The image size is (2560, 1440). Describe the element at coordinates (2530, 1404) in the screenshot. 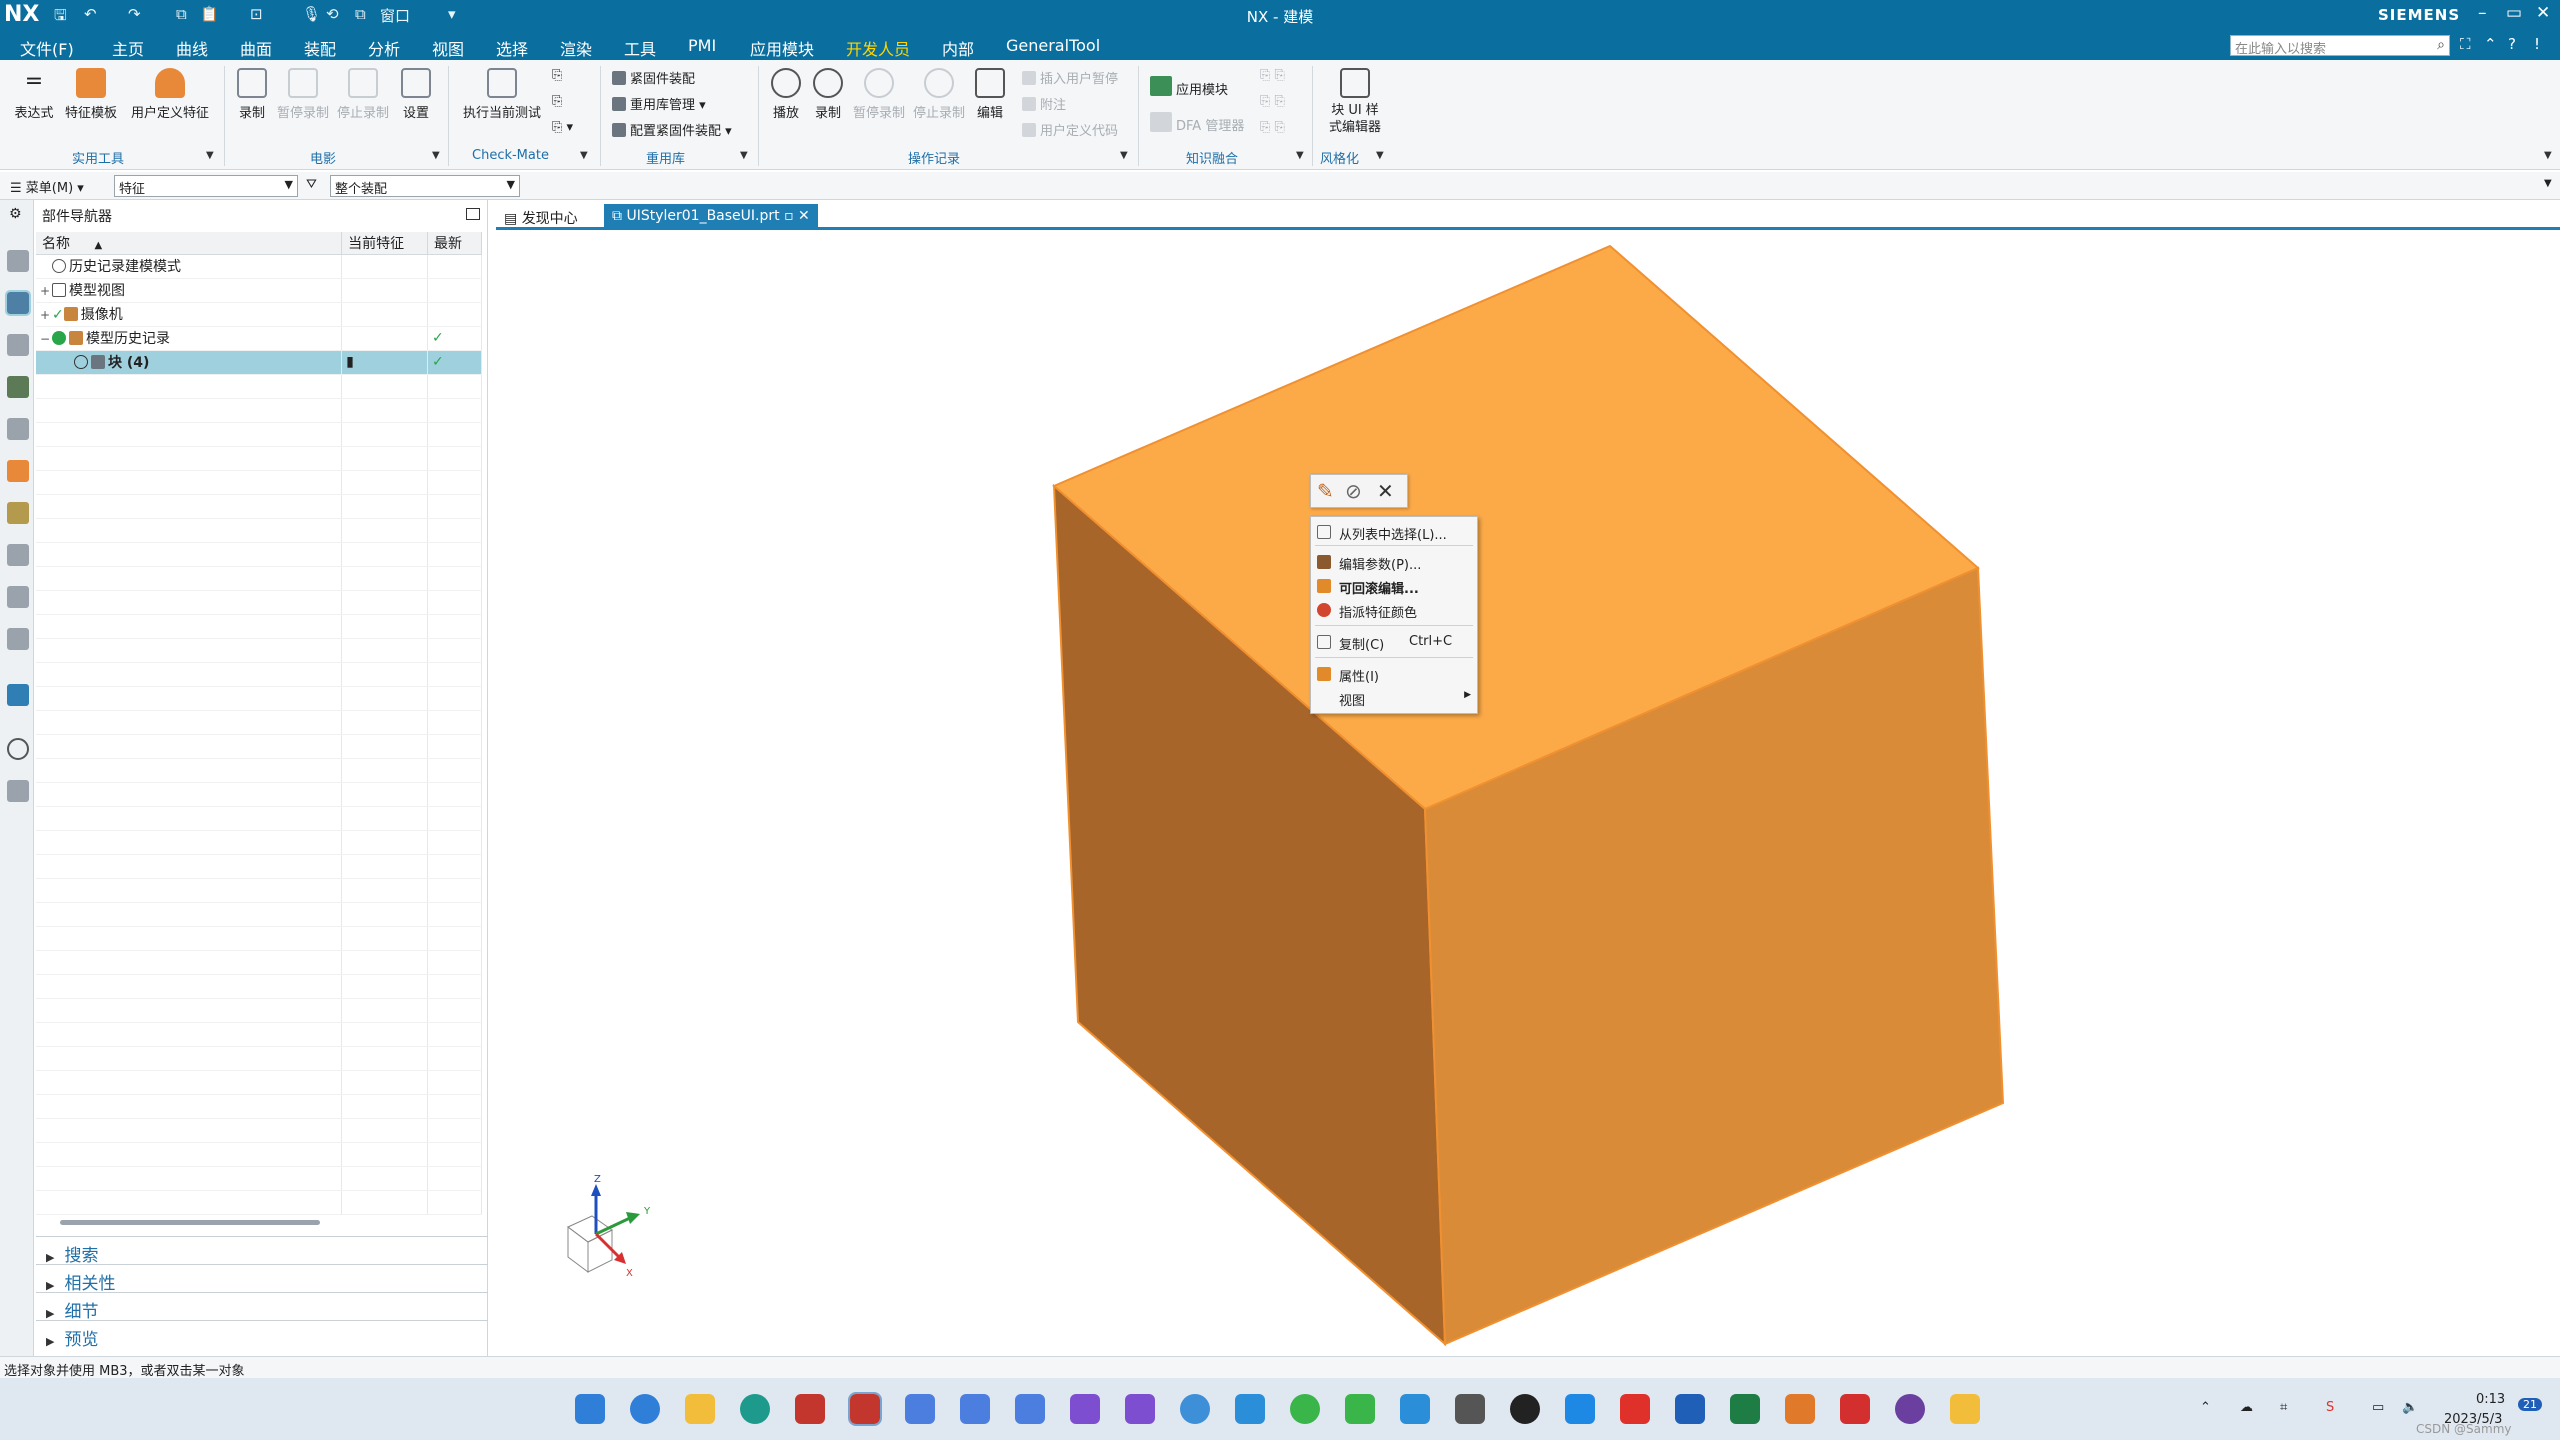

I see `notification-badge: 21` at that location.